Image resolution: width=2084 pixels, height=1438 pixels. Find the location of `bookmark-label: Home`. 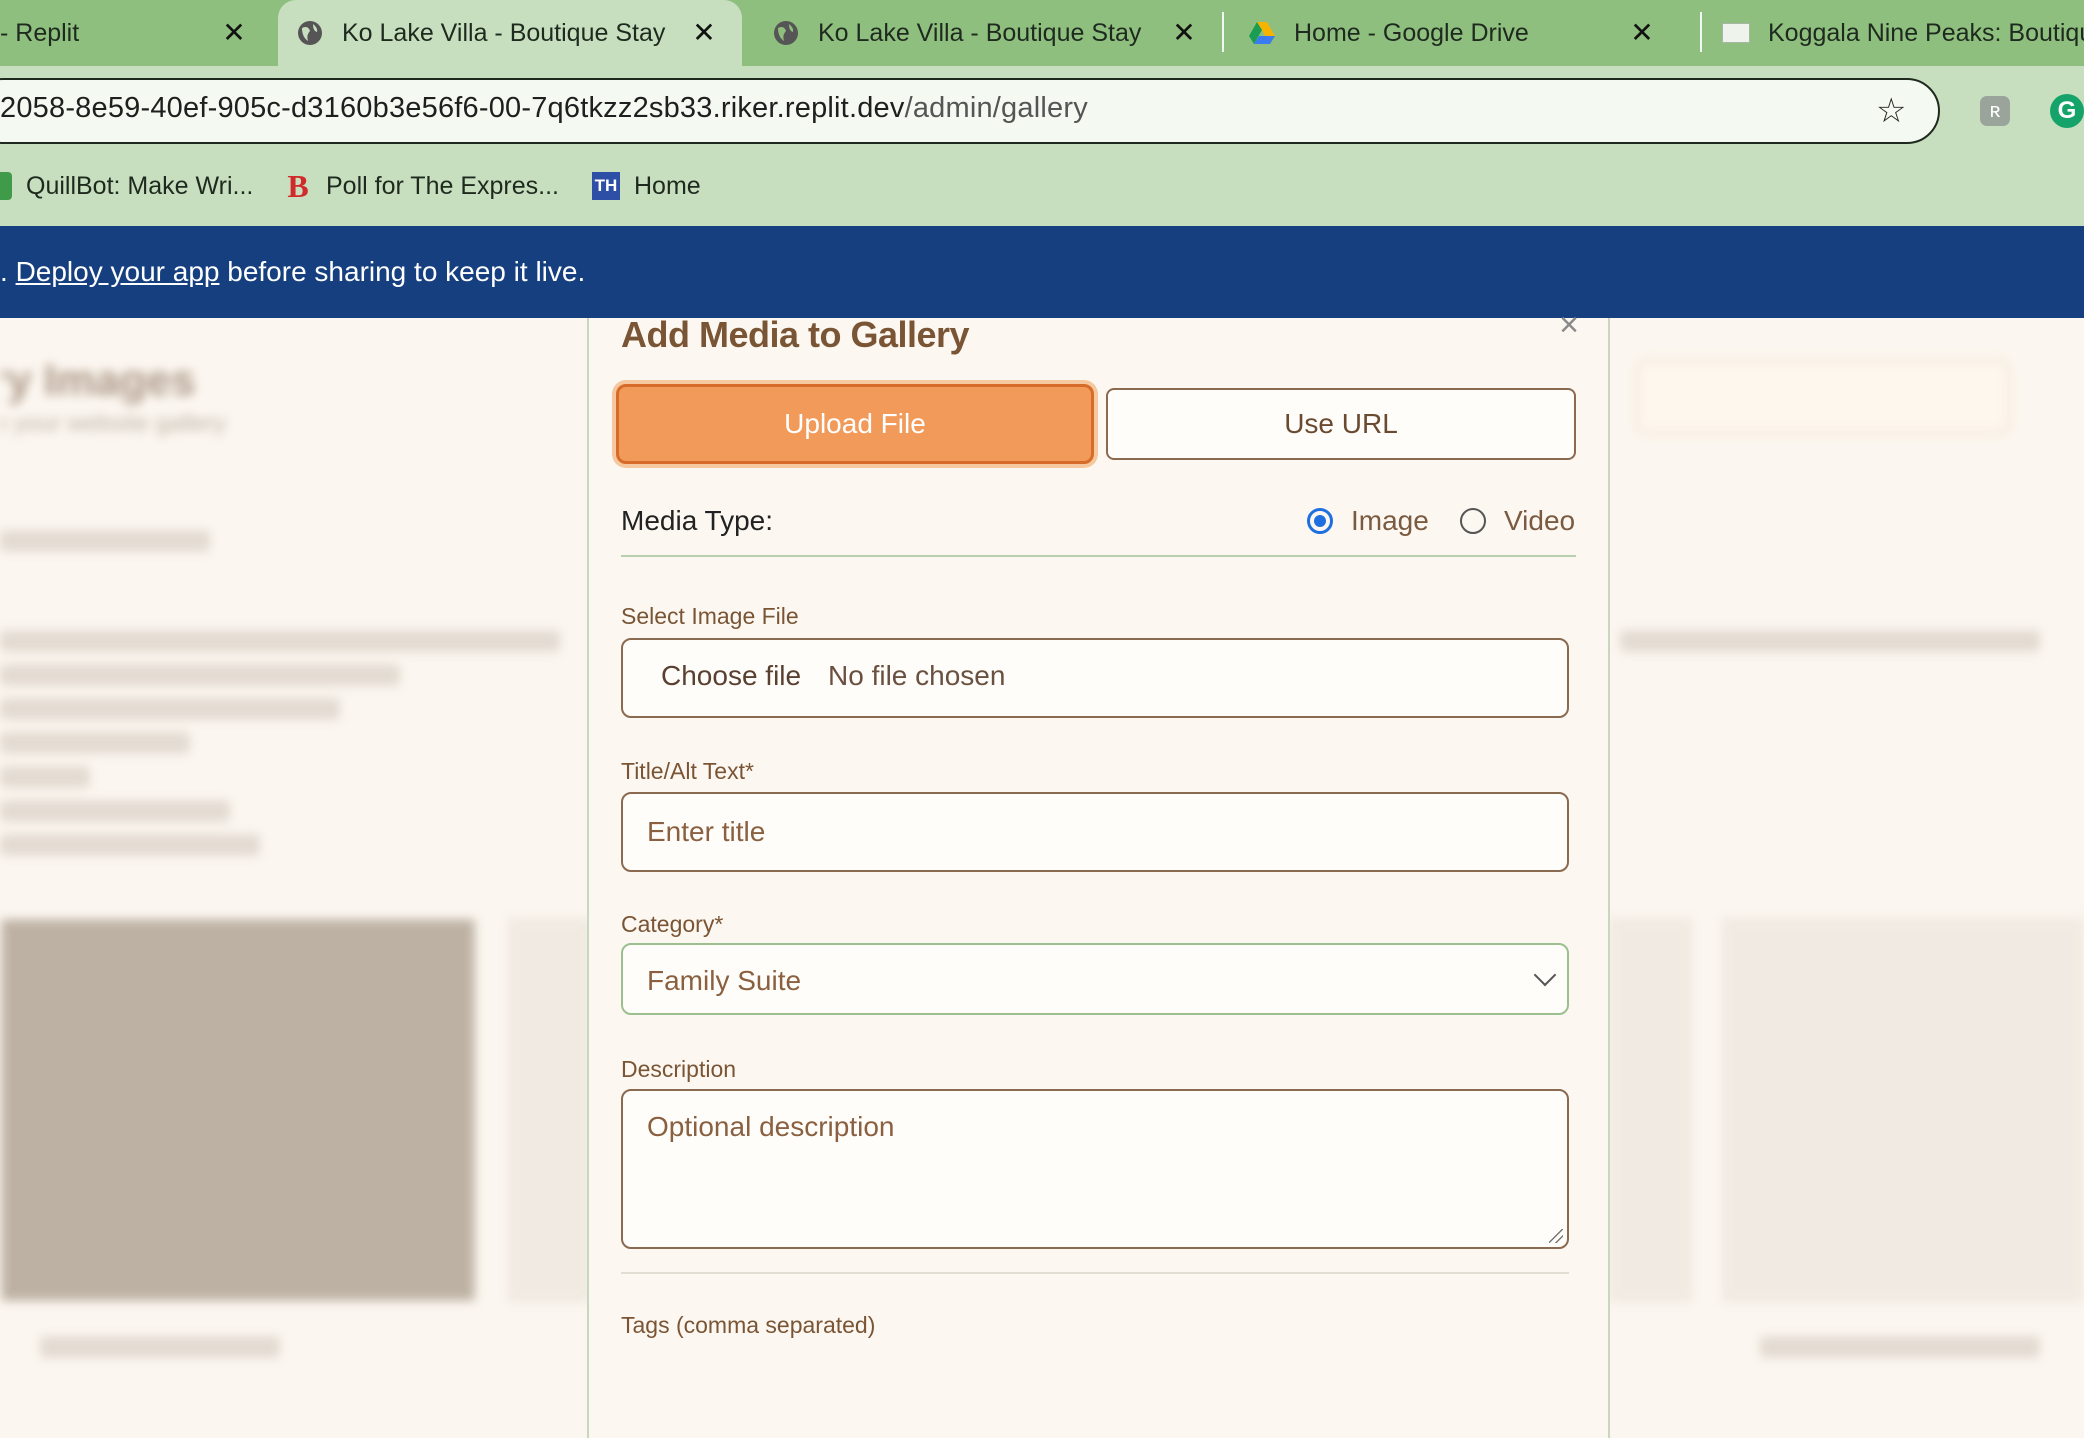

bookmark-label: Home is located at coordinates (667, 185).